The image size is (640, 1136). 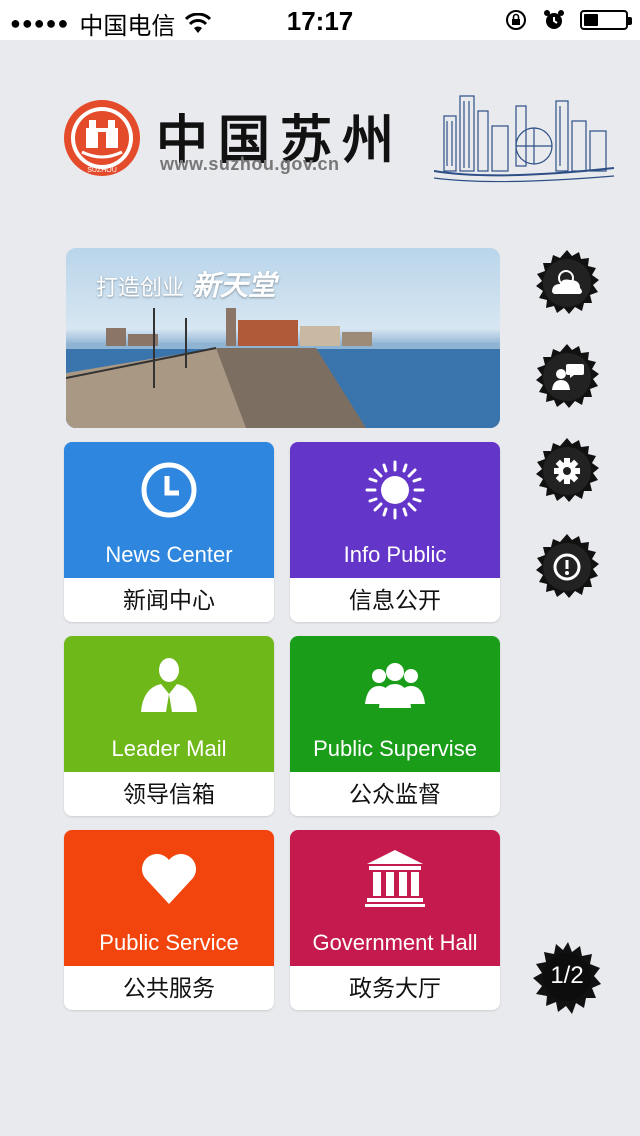 I want to click on city-skyline-illustration, so click(x=524, y=139).